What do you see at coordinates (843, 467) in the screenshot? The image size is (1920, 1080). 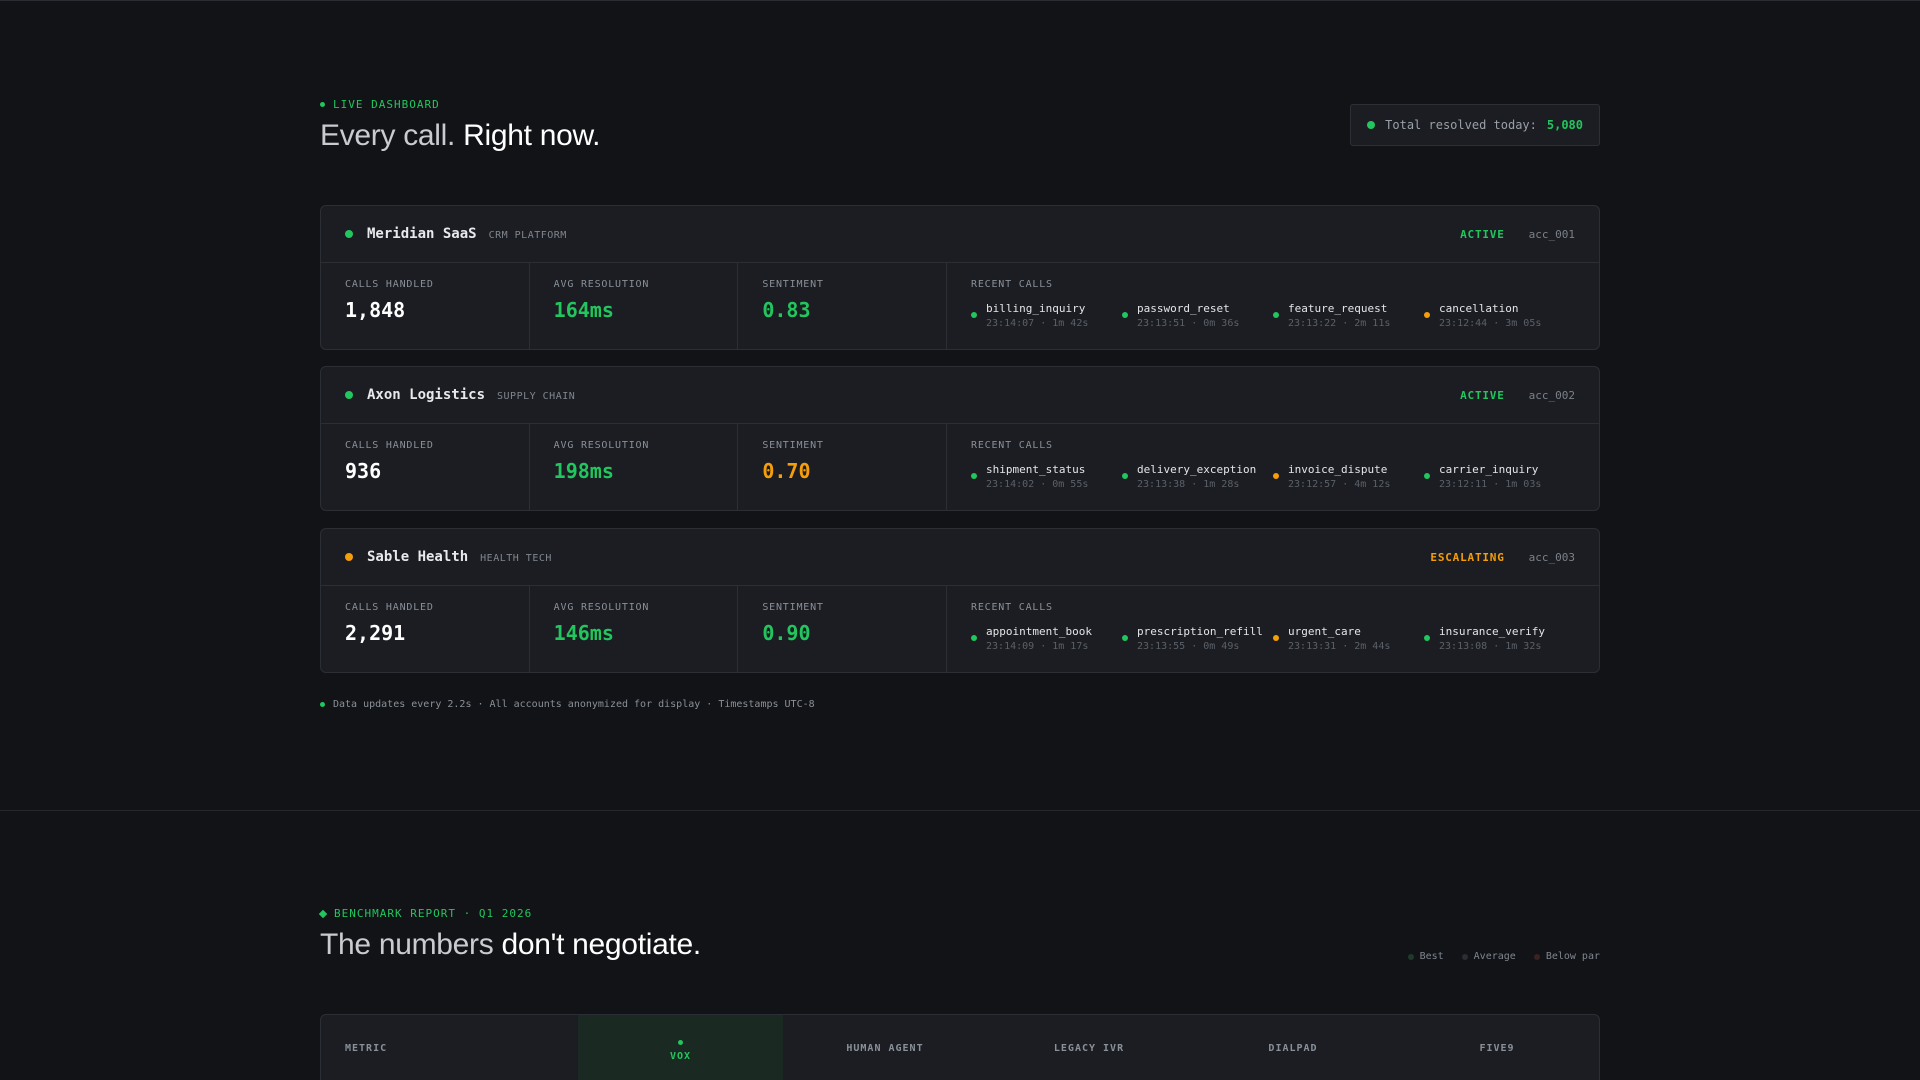 I see `metric-sentiment: SENTIMENT 0.70` at bounding box center [843, 467].